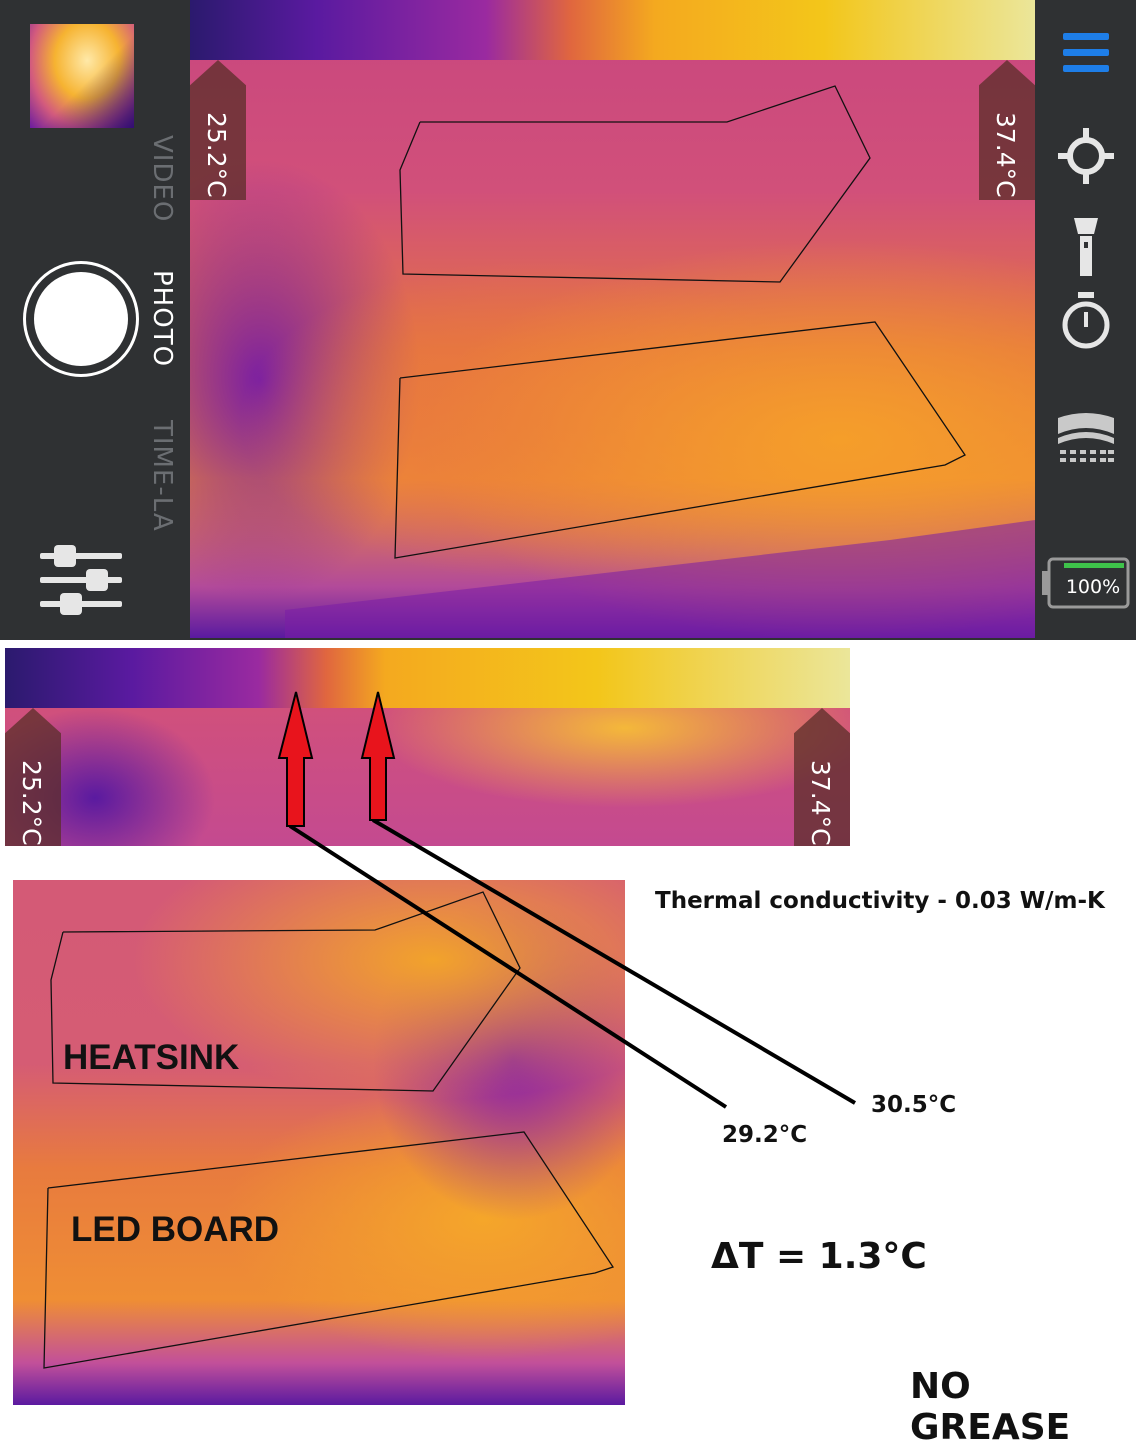  What do you see at coordinates (765, 1135) in the screenshot?
I see `temp-reading-left: 29.2°C` at bounding box center [765, 1135].